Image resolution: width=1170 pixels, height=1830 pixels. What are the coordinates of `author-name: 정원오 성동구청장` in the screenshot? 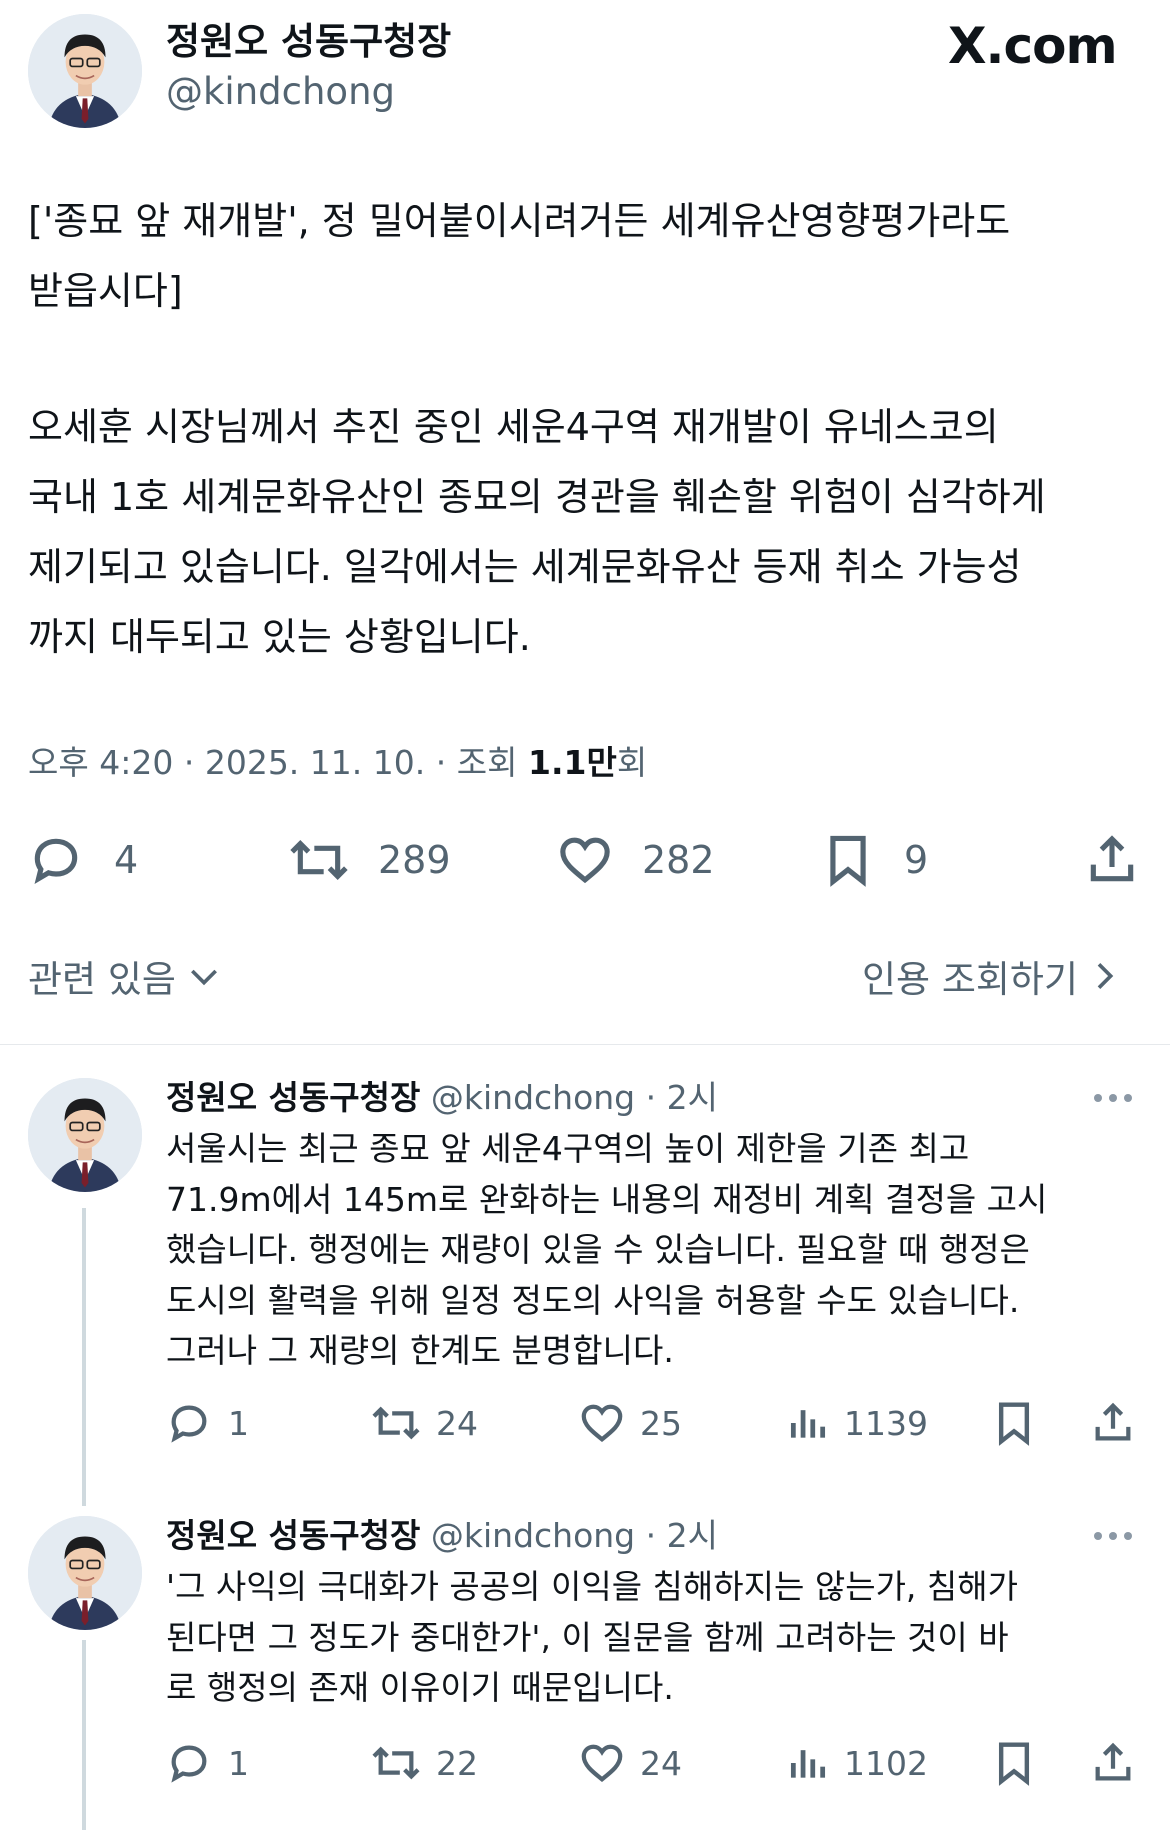 It's located at (308, 42).